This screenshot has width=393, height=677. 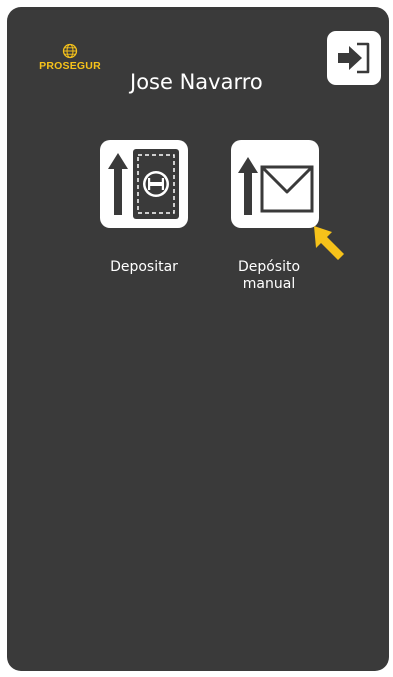 I want to click on manual-deposit-button, so click(x=275, y=184).